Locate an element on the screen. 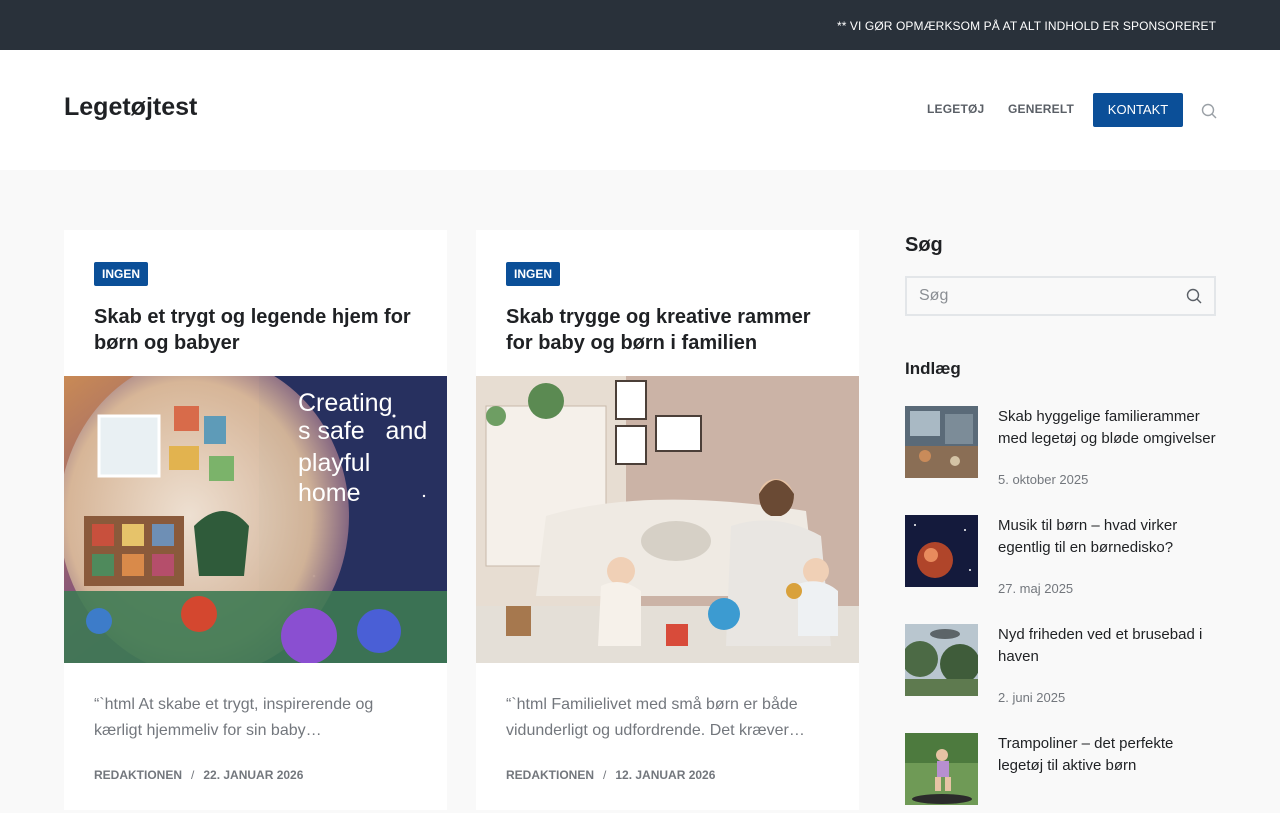 Image resolution: width=1280 pixels, height=813 pixels. image-caption-line-1: Creating is located at coordinates (345, 403).